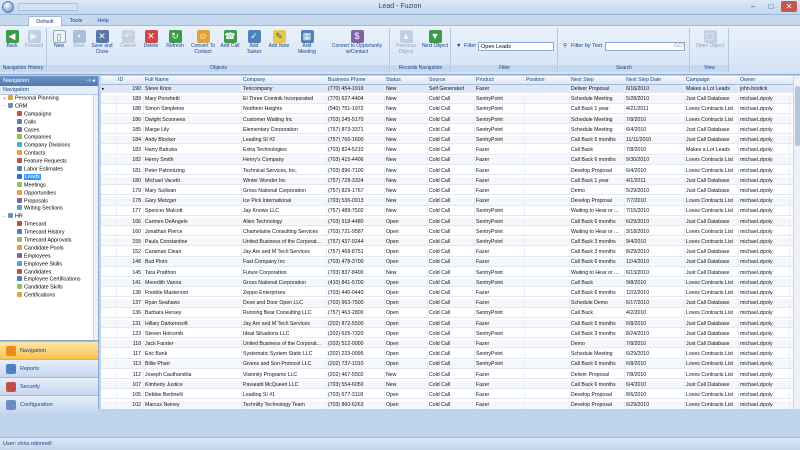  What do you see at coordinates (49, 114) in the screenshot?
I see `tree-item: Campaigns` at bounding box center [49, 114].